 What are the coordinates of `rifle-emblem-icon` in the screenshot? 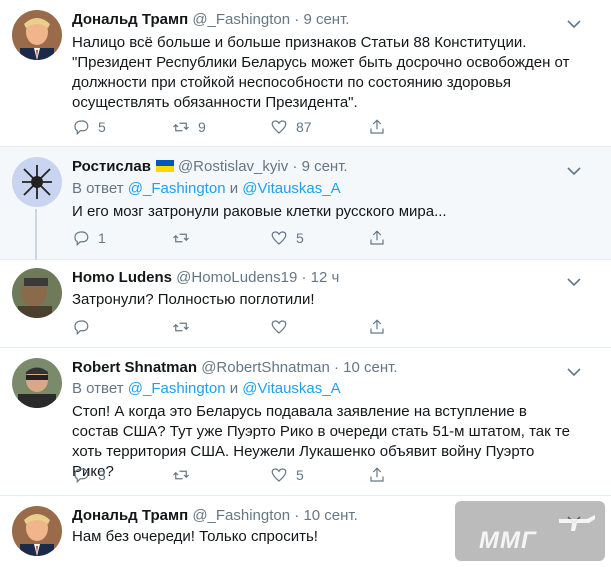 It's located at (577, 523).